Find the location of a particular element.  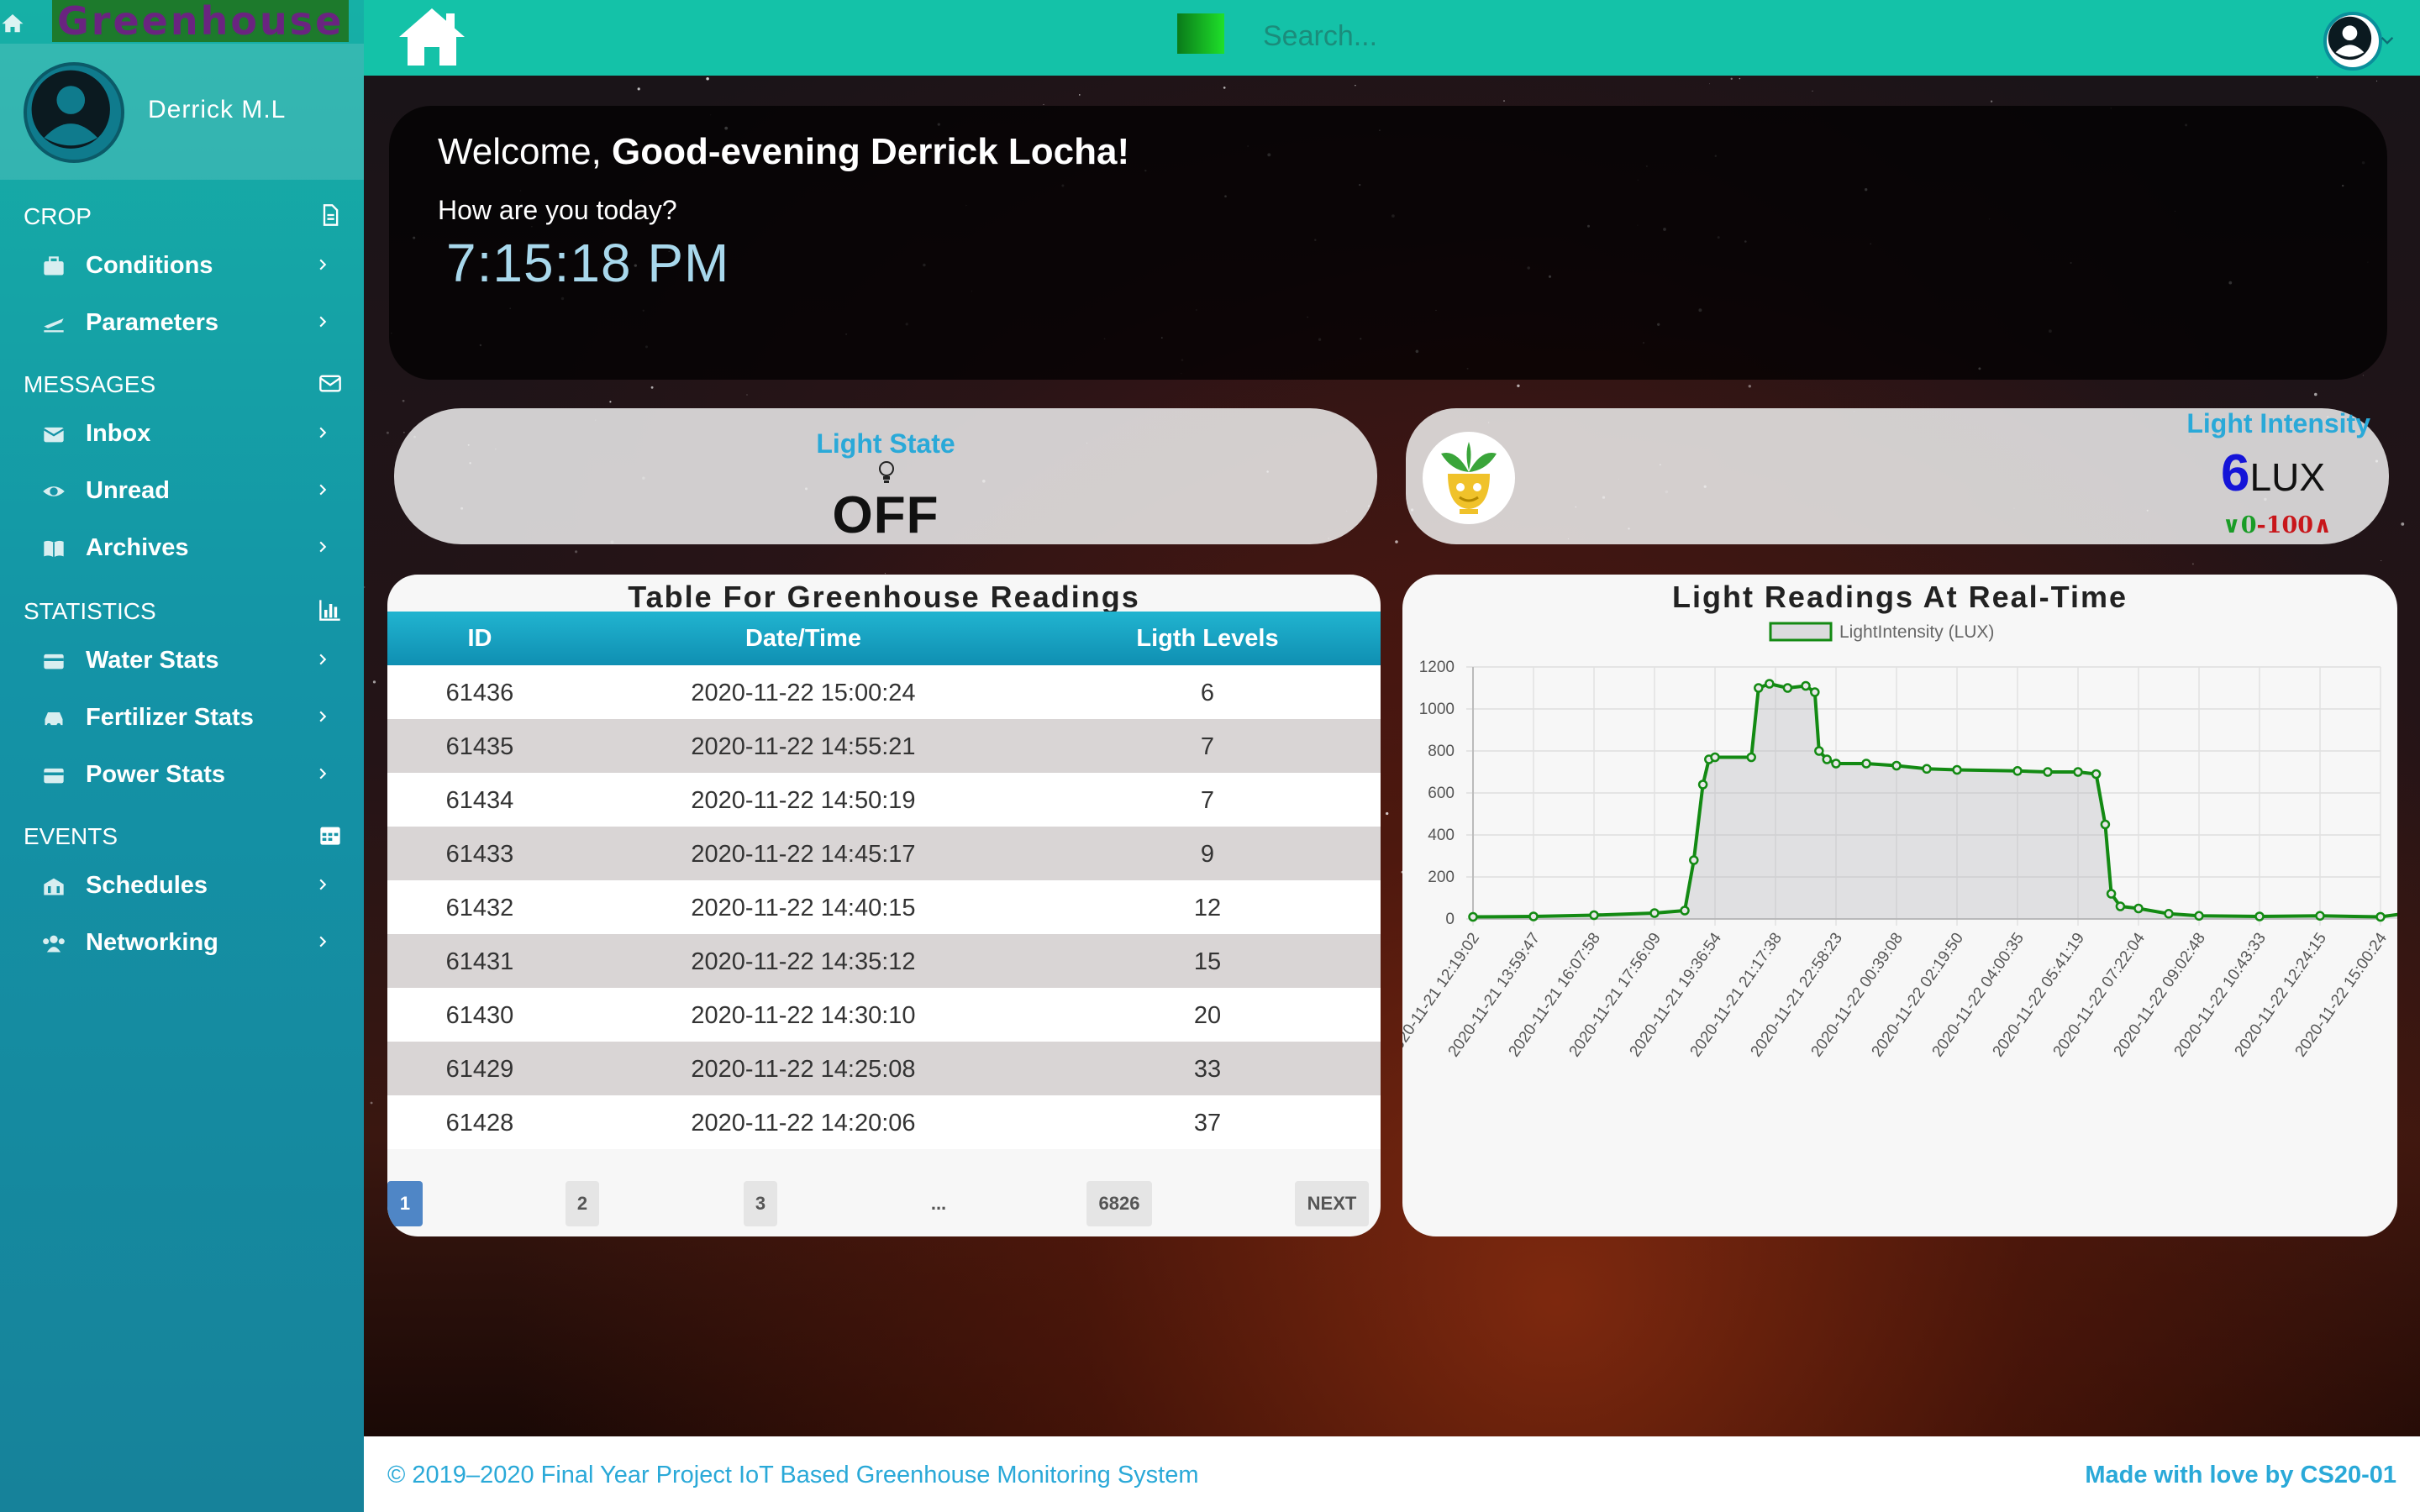

welcome-prefix: Welcome, is located at coordinates (525, 151).